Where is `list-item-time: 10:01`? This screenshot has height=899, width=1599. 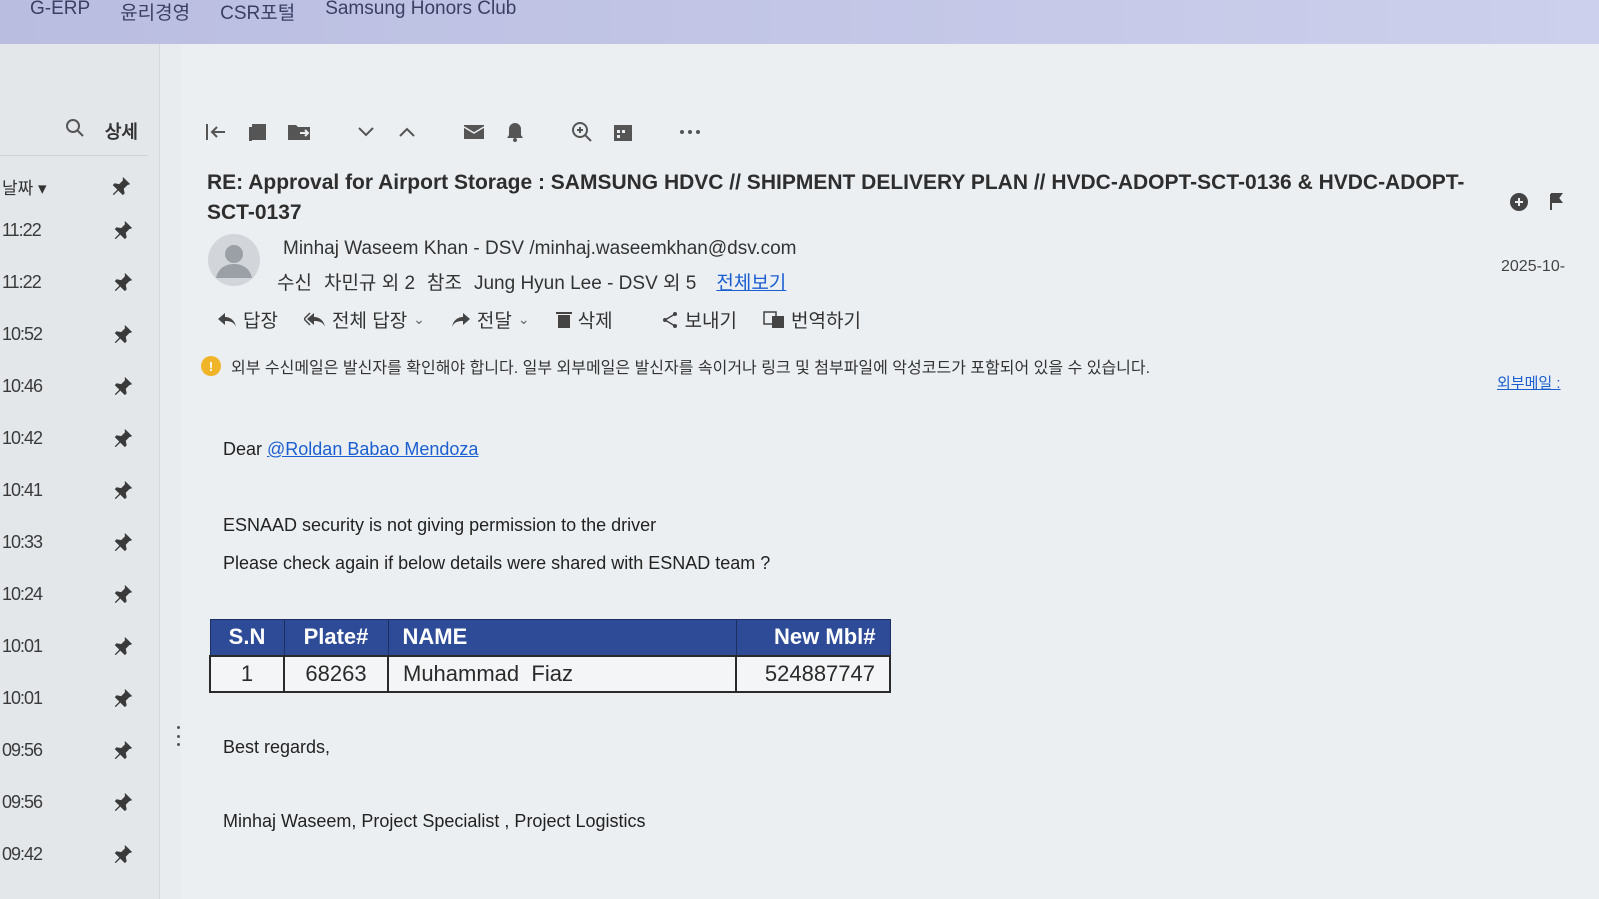 list-item-time: 10:01 is located at coordinates (22, 697).